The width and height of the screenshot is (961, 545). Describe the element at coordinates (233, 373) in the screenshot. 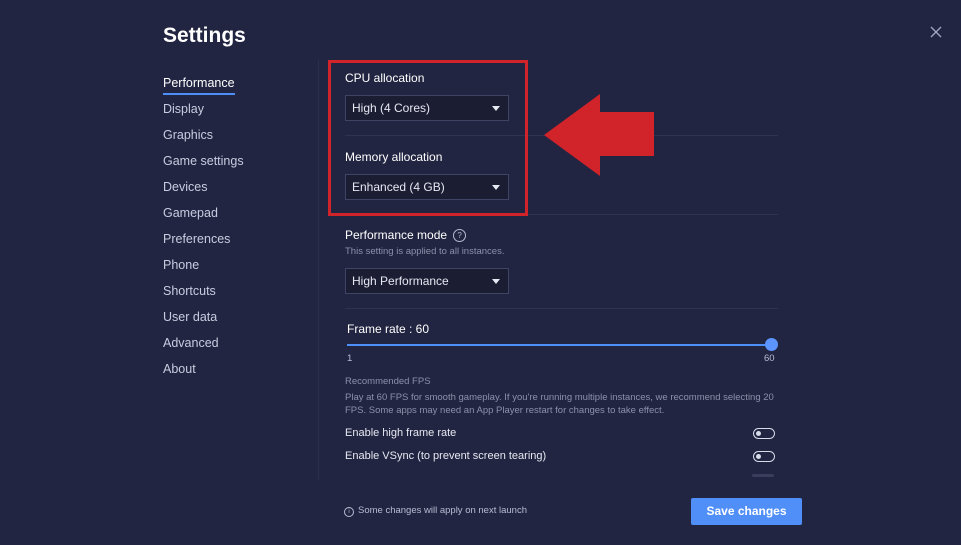

I see `sidebar-item-about: About` at that location.